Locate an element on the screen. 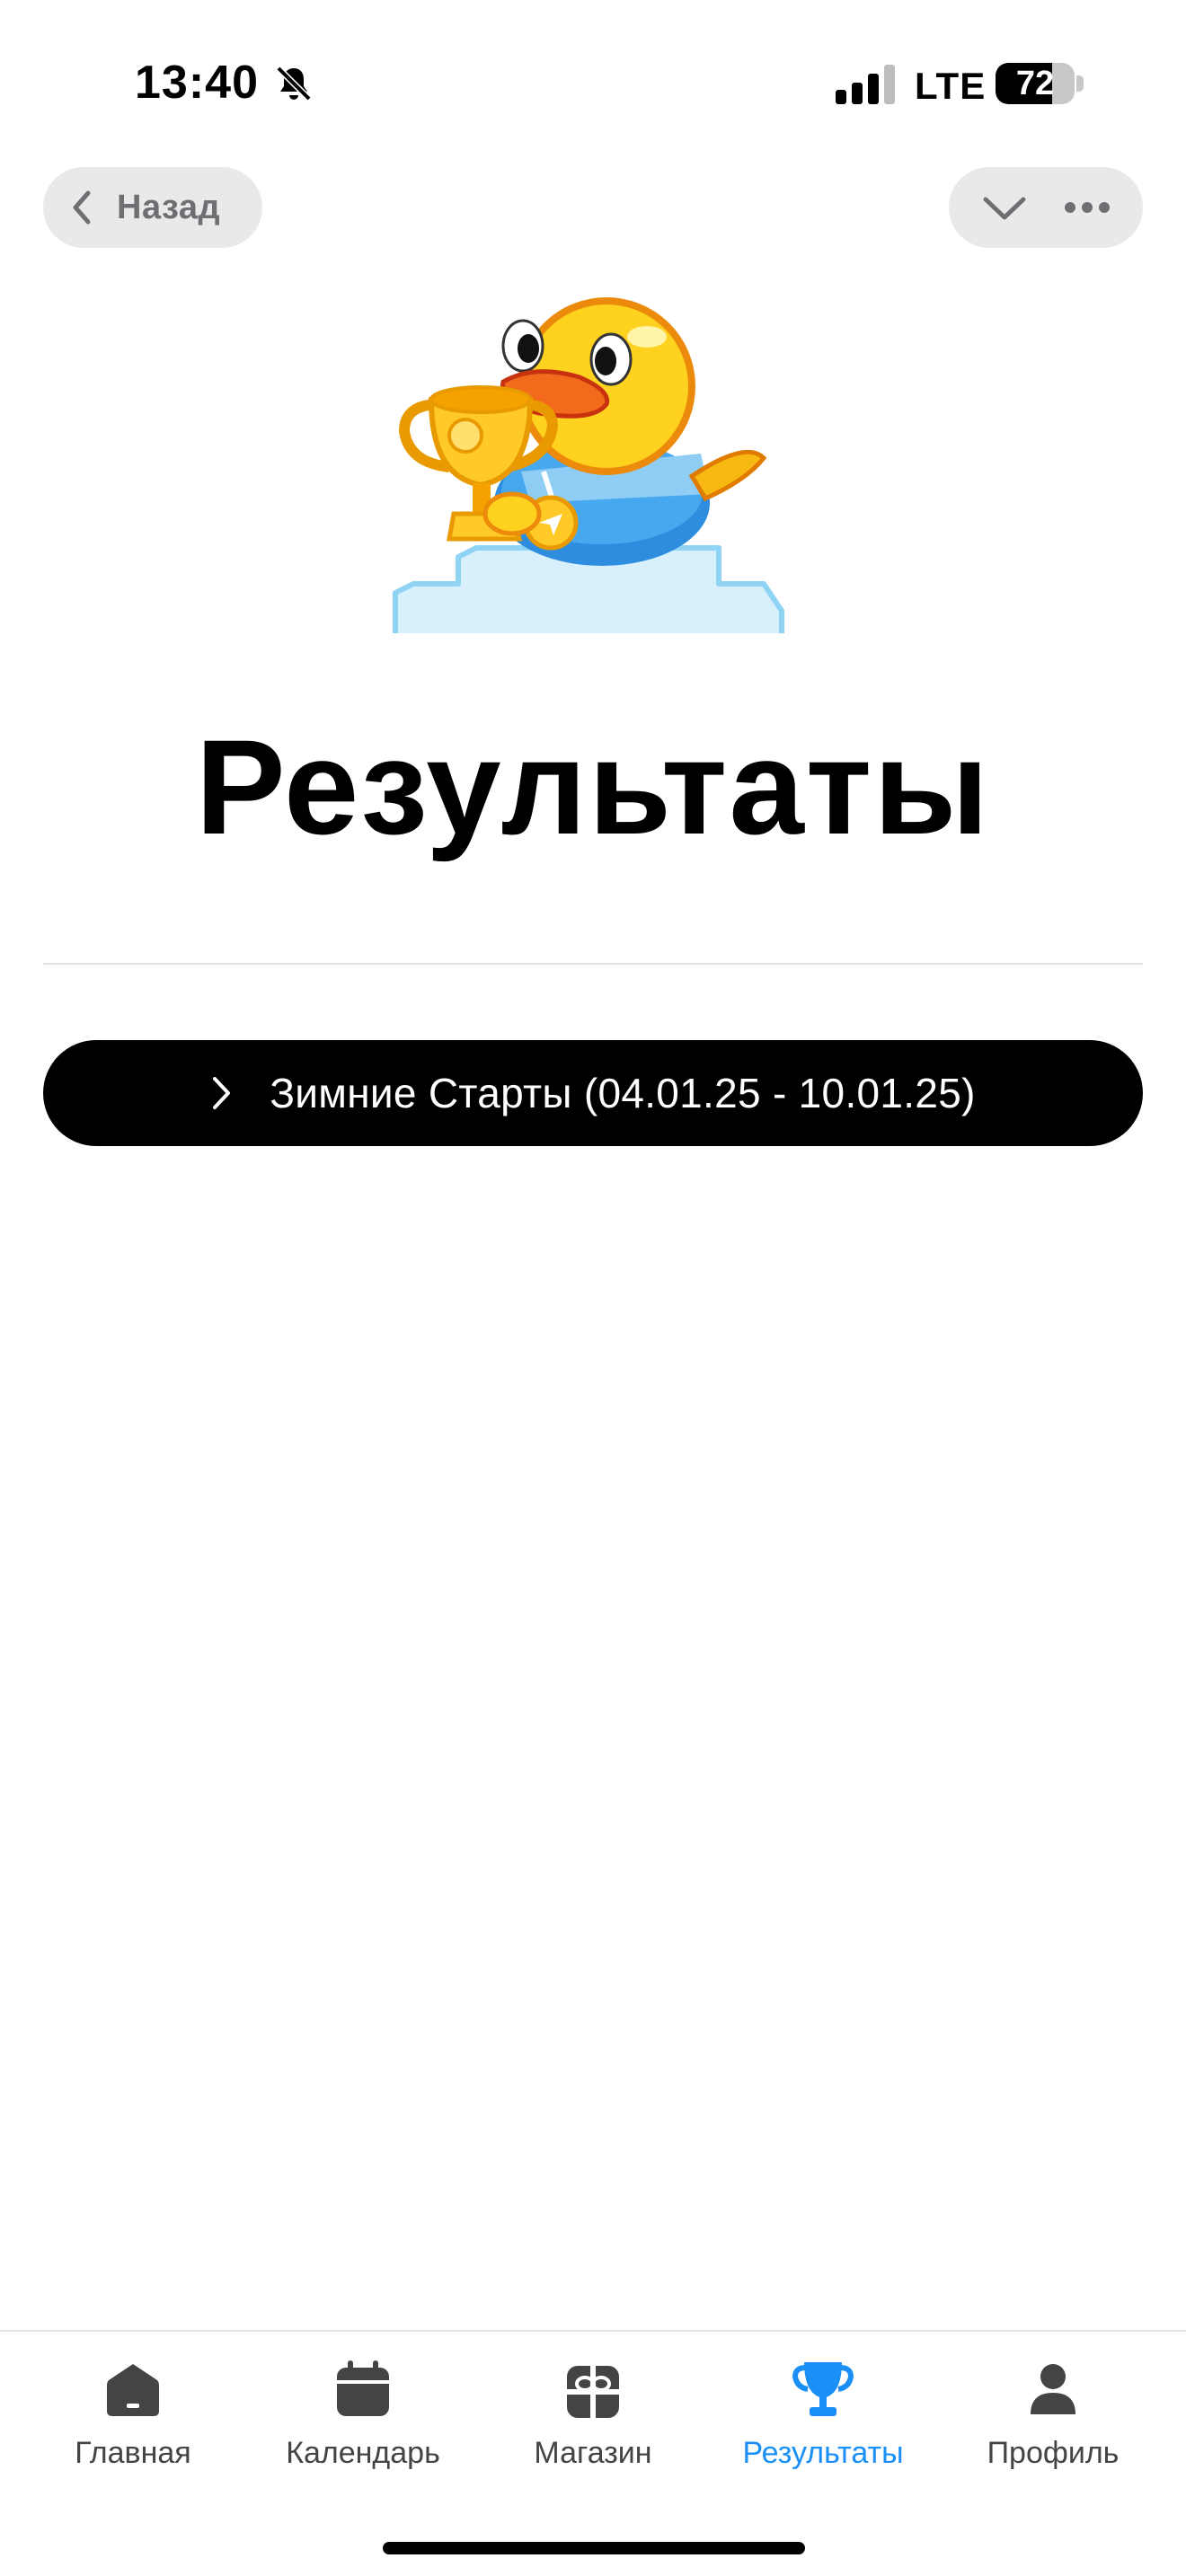 The image size is (1186, 2576). tab-home: Главная is located at coordinates (133, 2426).